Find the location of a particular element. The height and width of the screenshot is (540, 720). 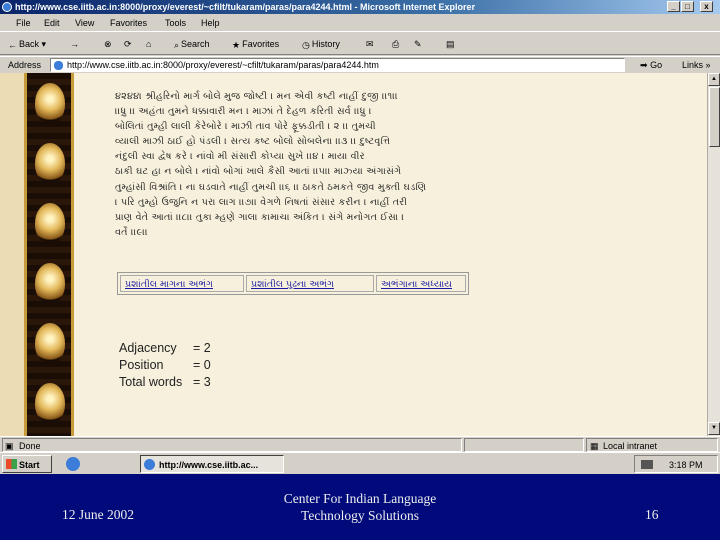

stats-block: Adjacency = 2 Position = 0 Total words = 3 is located at coordinates (165, 365).